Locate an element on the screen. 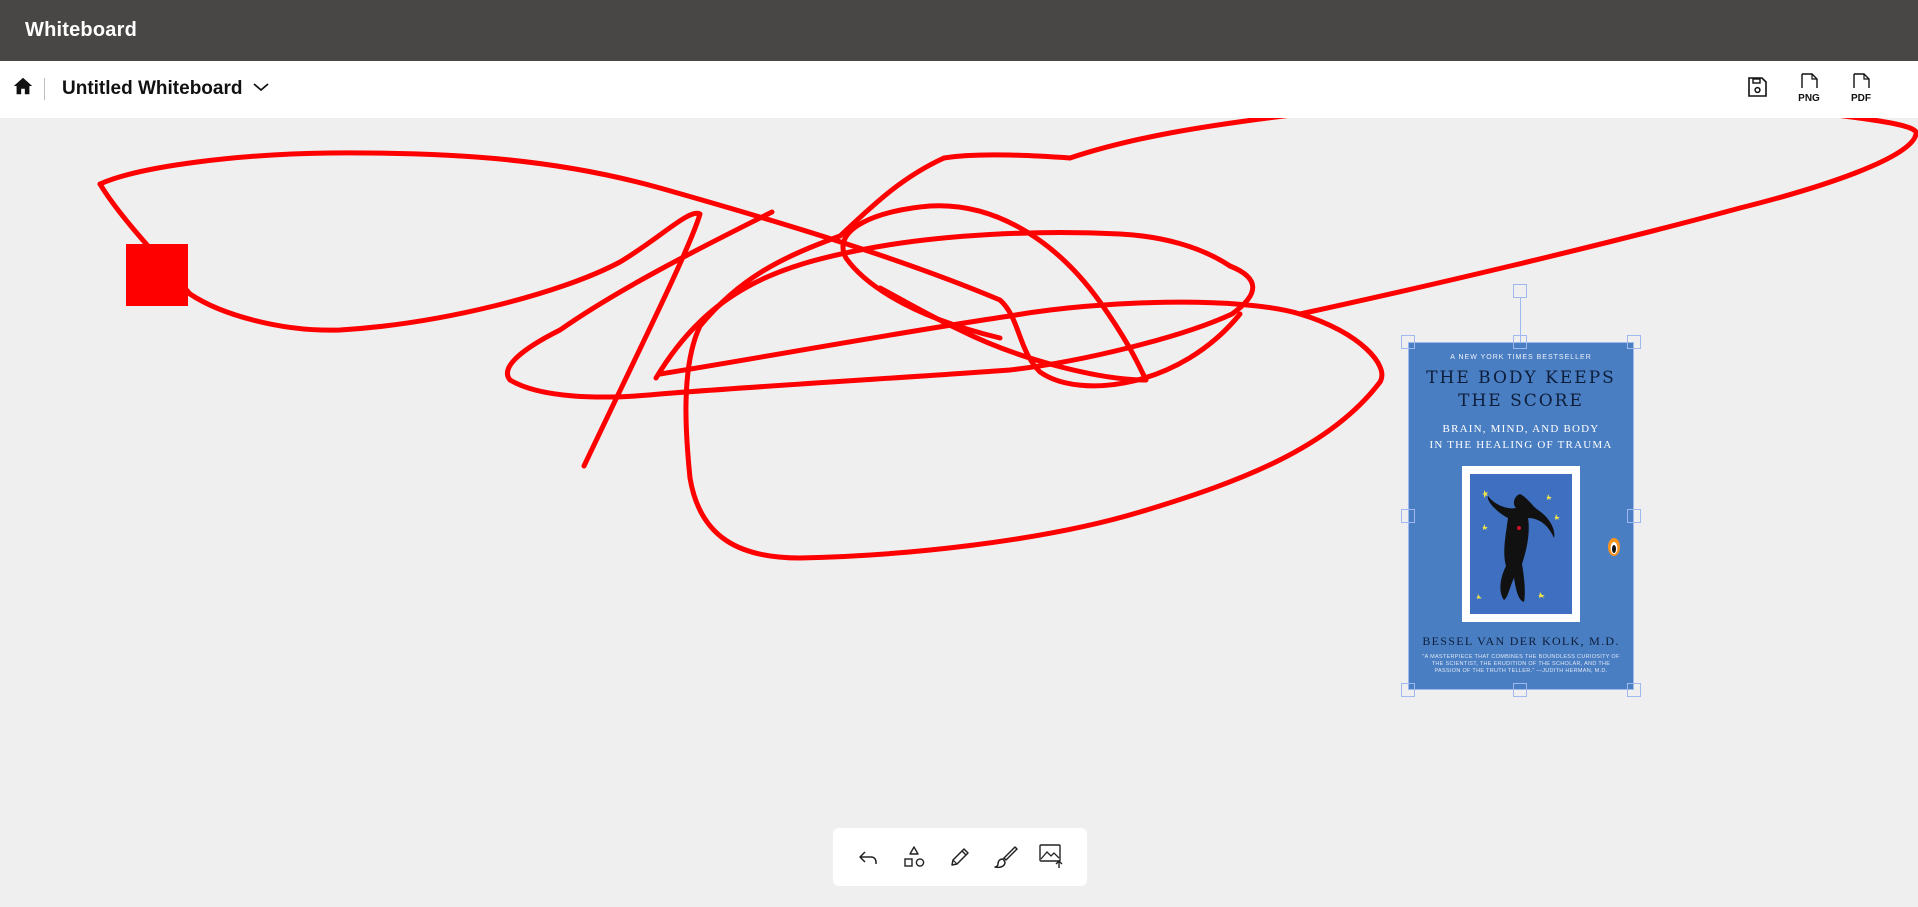 The height and width of the screenshot is (907, 1918). save-icon is located at coordinates (1757, 89).